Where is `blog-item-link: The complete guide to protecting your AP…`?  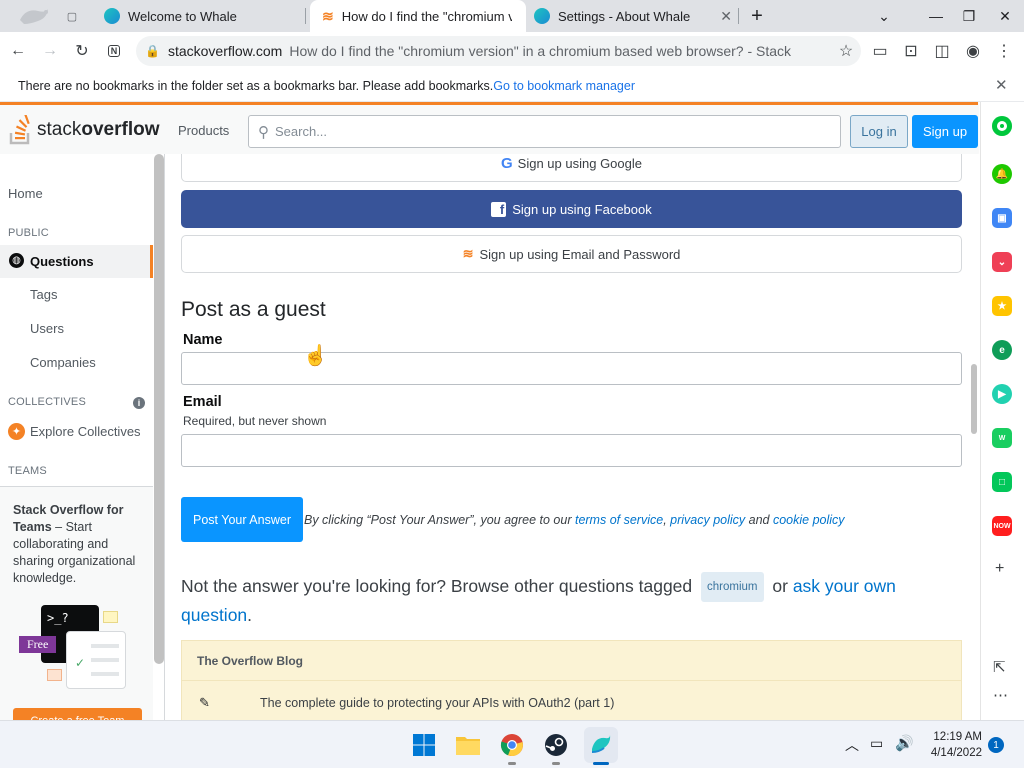 blog-item-link: The complete guide to protecting your AP… is located at coordinates (437, 703).